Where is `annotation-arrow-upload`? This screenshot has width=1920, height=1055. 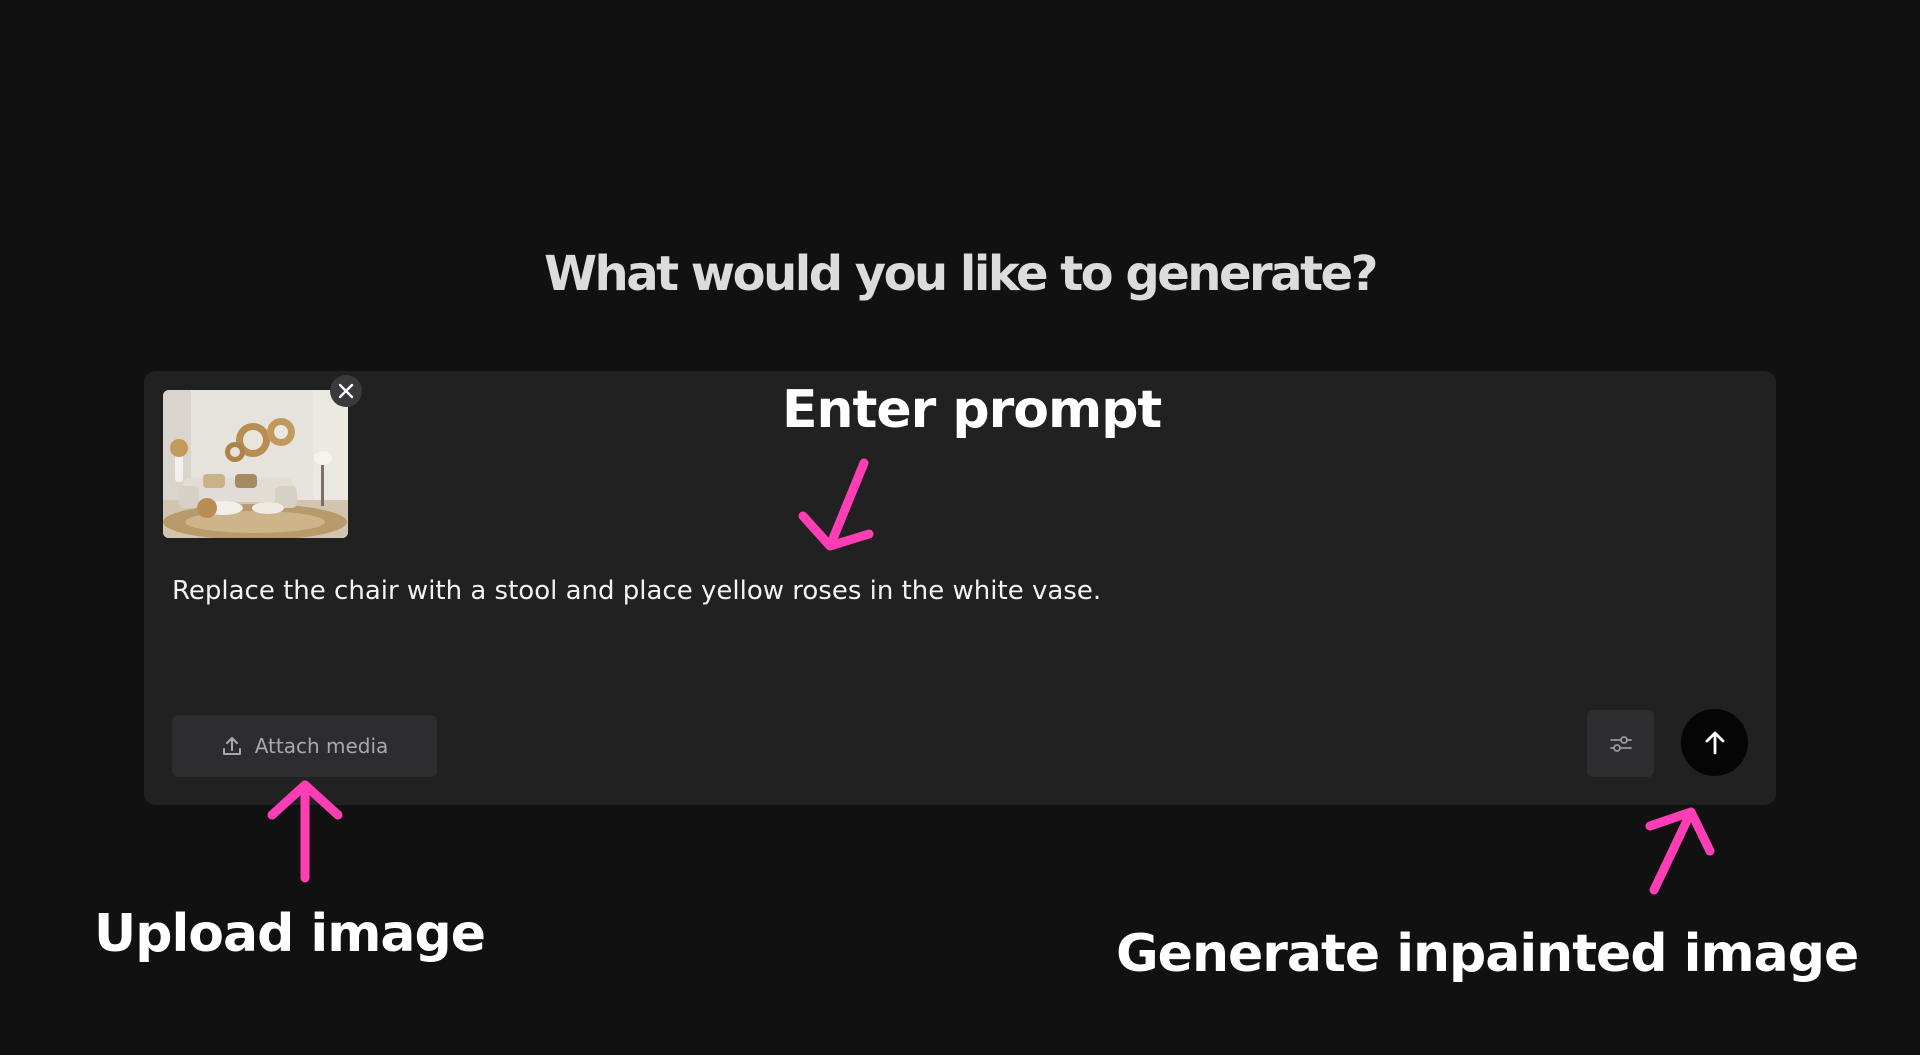
annotation-arrow-upload is located at coordinates (305, 831).